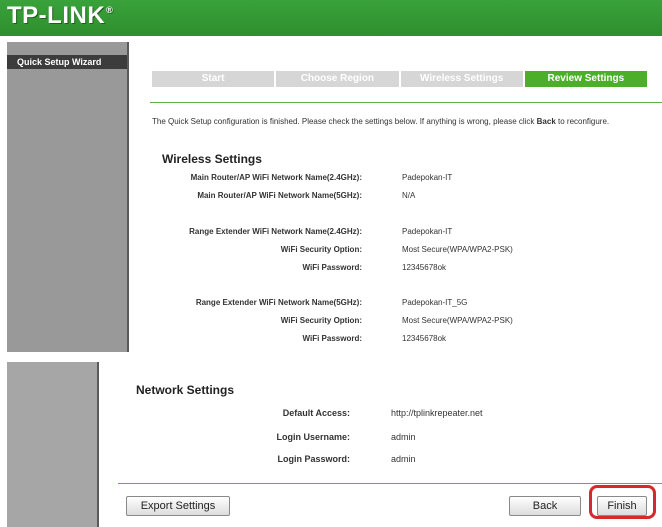 This screenshot has height=527, width=662. What do you see at coordinates (110, 10) in the screenshot?
I see `brand-reg-mark: ®` at bounding box center [110, 10].